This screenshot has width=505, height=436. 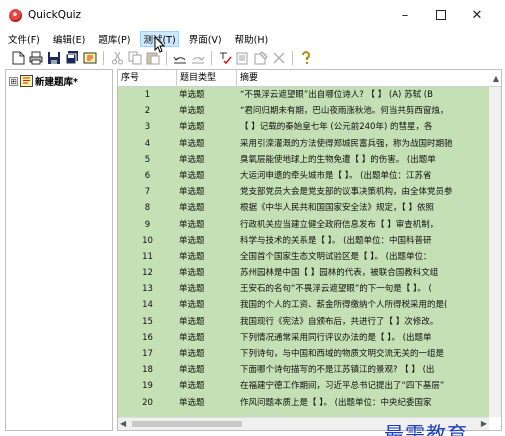 What do you see at coordinates (306, 58) in the screenshot?
I see `help-button` at bounding box center [306, 58].